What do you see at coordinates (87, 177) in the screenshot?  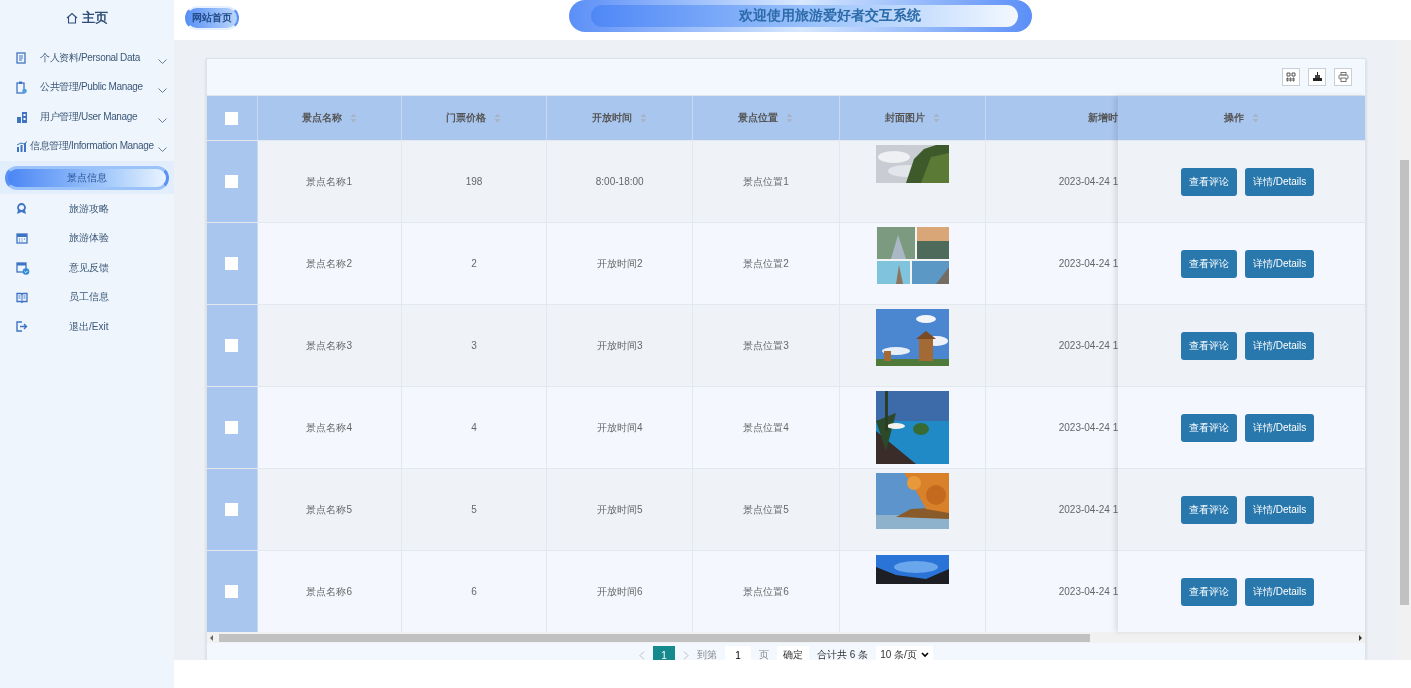 I see `menu-item: 景点信息` at bounding box center [87, 177].